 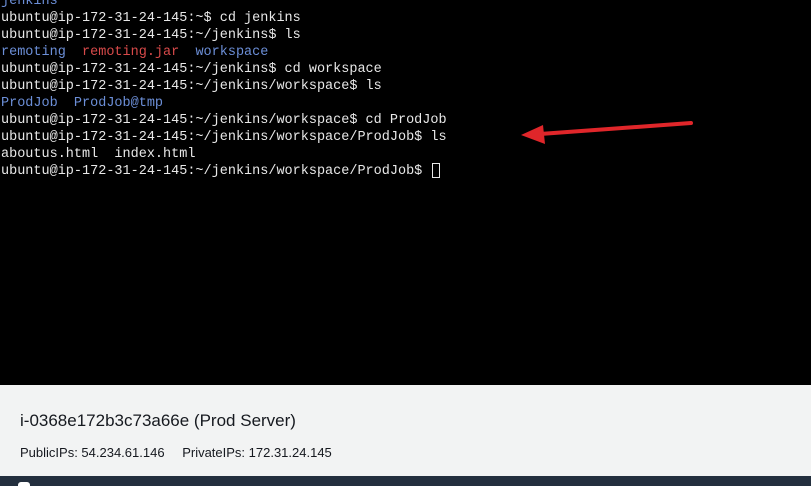 I want to click on public-ips: PublicIPs: 54.234.61.146, so click(x=92, y=452).